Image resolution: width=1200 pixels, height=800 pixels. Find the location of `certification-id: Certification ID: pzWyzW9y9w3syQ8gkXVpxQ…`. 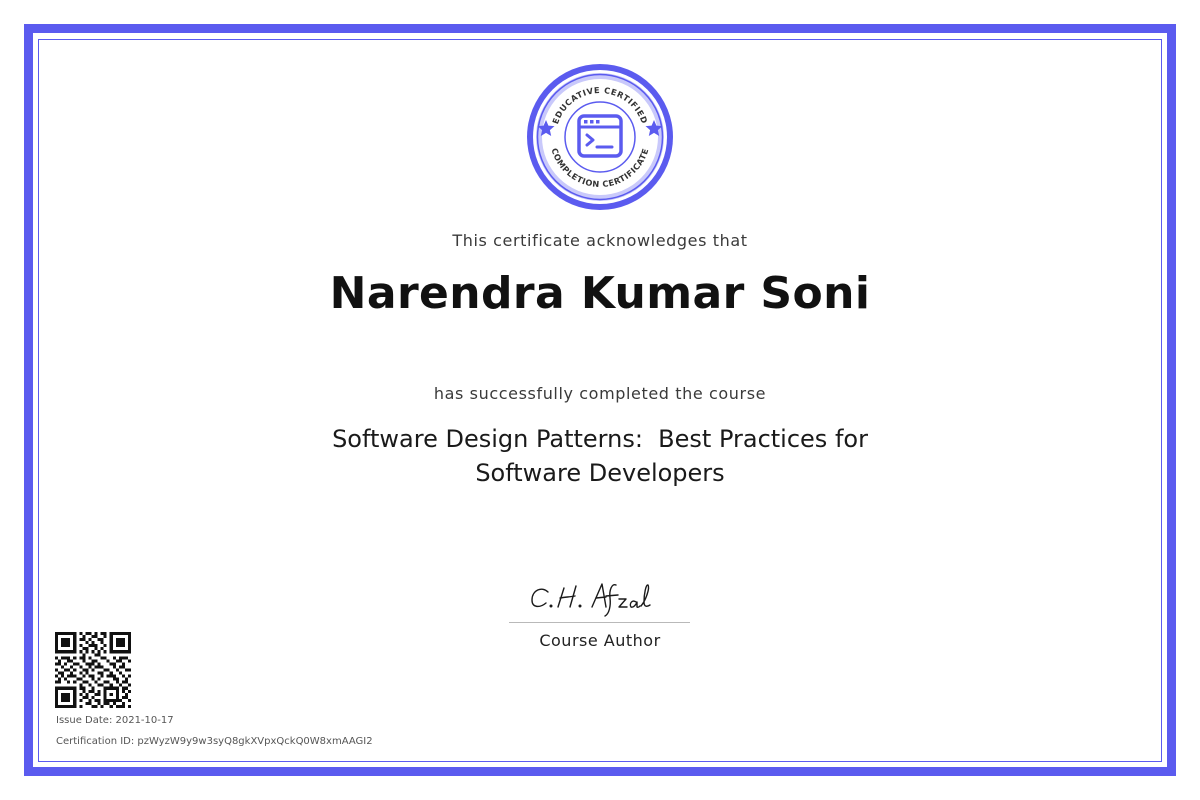

certification-id: Certification ID: pzWyzW9y9w3syQ8gkXVpxQ… is located at coordinates (214, 741).